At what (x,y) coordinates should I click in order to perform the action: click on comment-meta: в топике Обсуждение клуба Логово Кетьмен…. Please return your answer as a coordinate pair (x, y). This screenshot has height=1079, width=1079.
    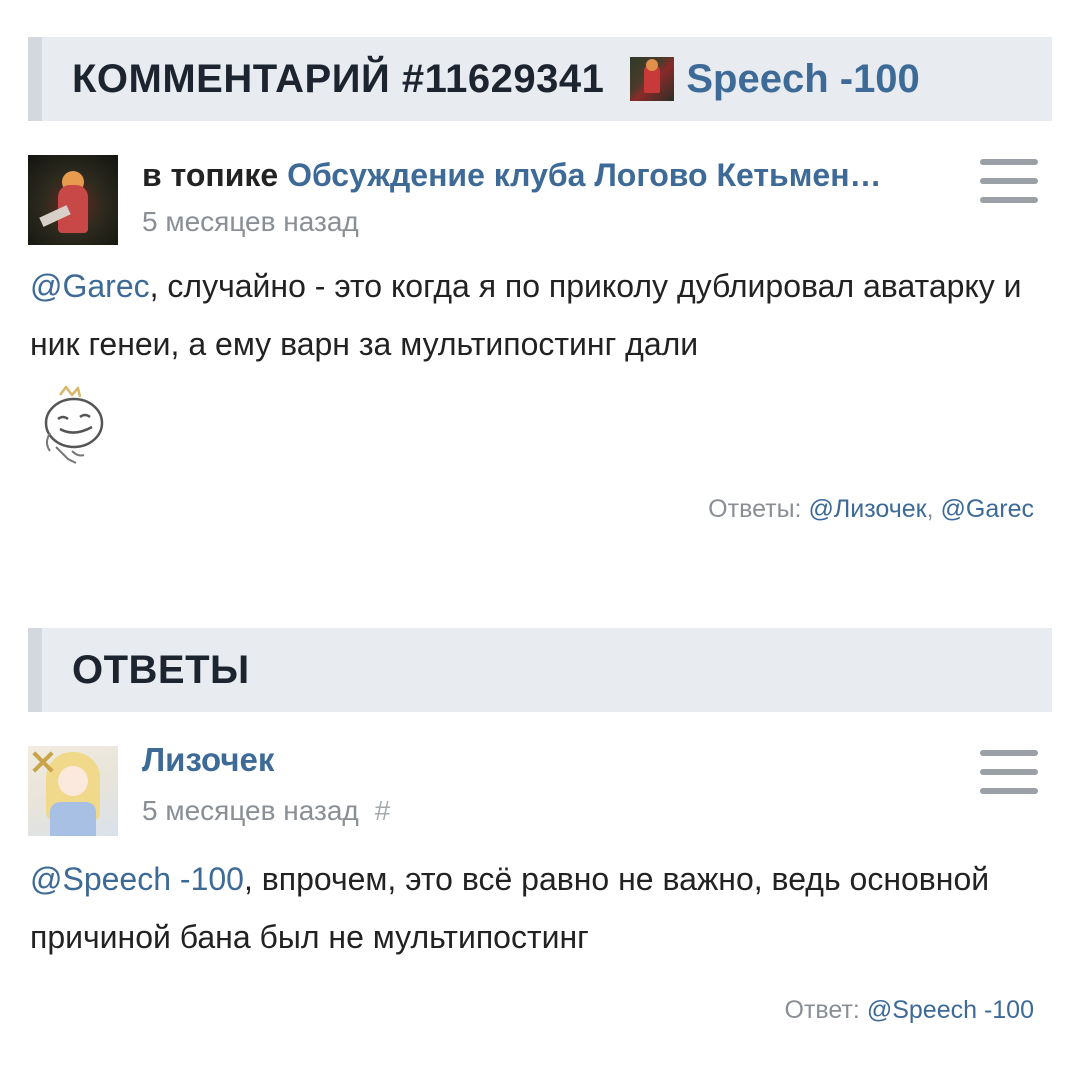
    Looking at the image, I should click on (542, 197).